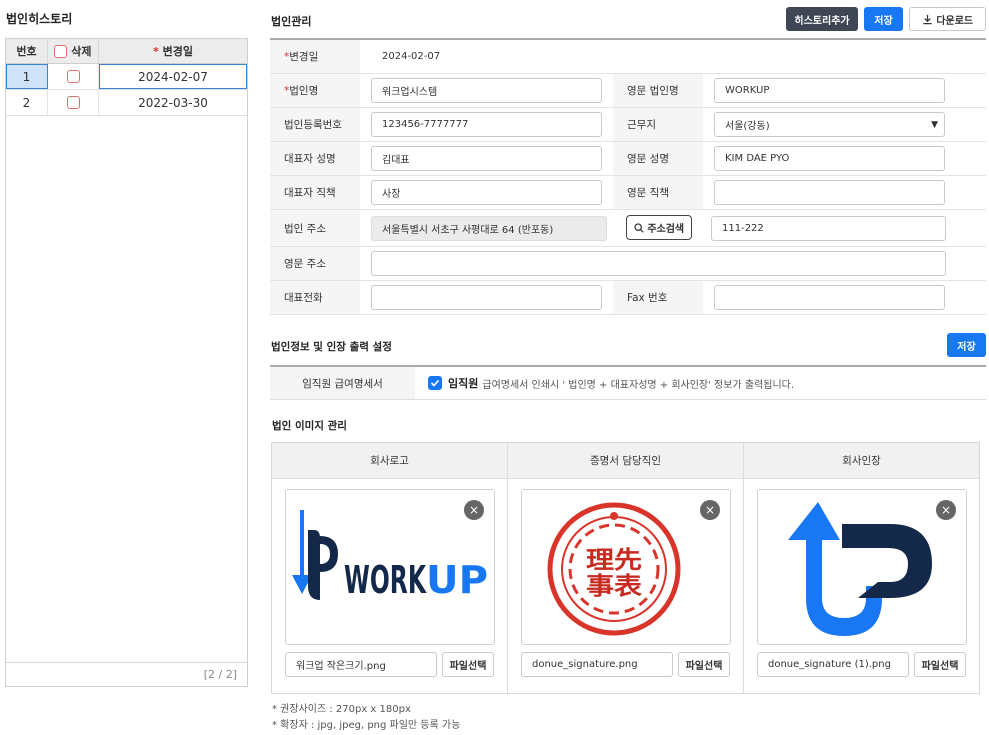 The height and width of the screenshot is (735, 989). I want to click on label-fax: Fax 번호, so click(658, 297).